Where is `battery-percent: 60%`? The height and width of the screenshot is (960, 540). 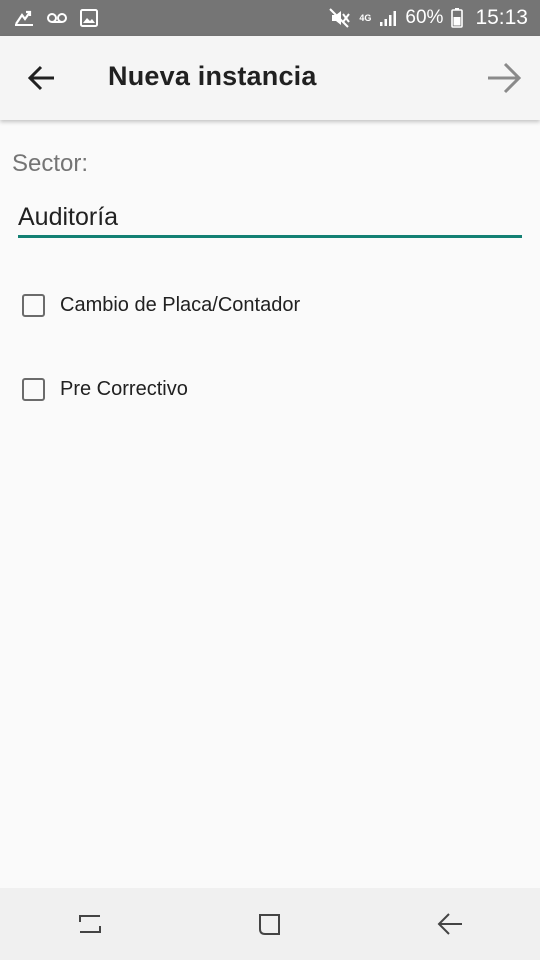
battery-percent: 60% is located at coordinates (424, 17).